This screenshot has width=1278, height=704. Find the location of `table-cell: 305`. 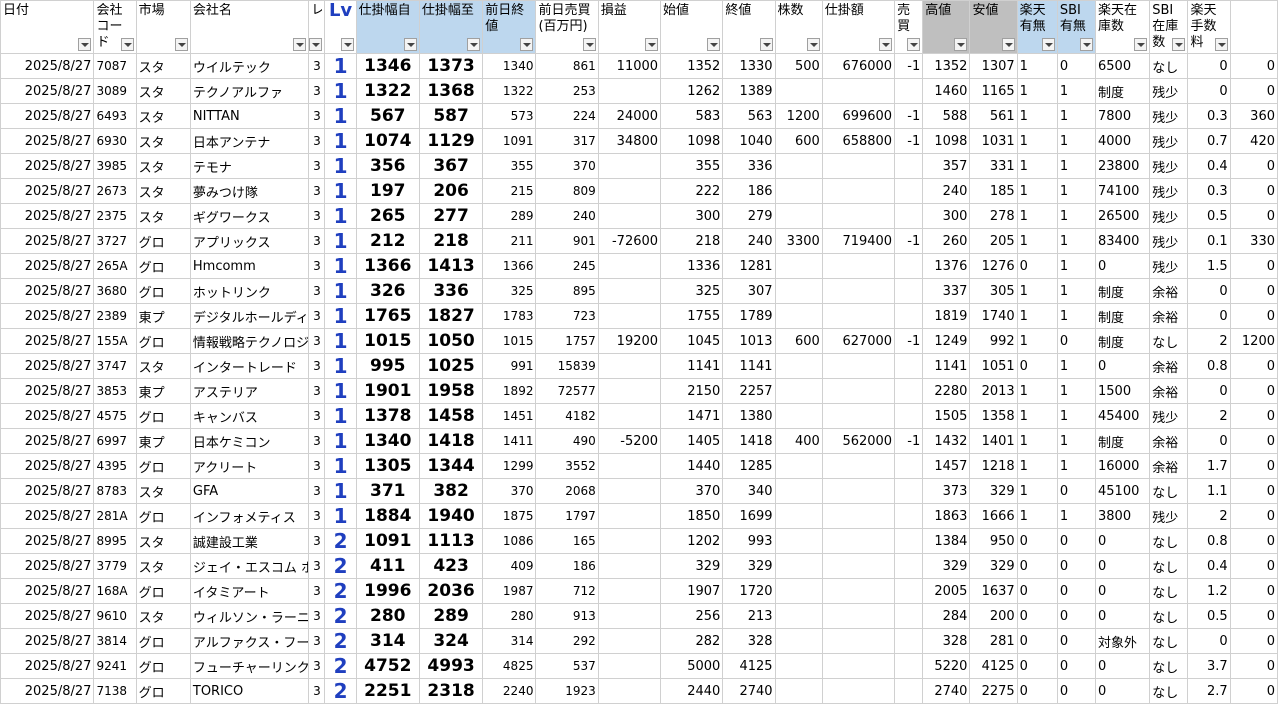

table-cell: 305 is located at coordinates (993, 291).